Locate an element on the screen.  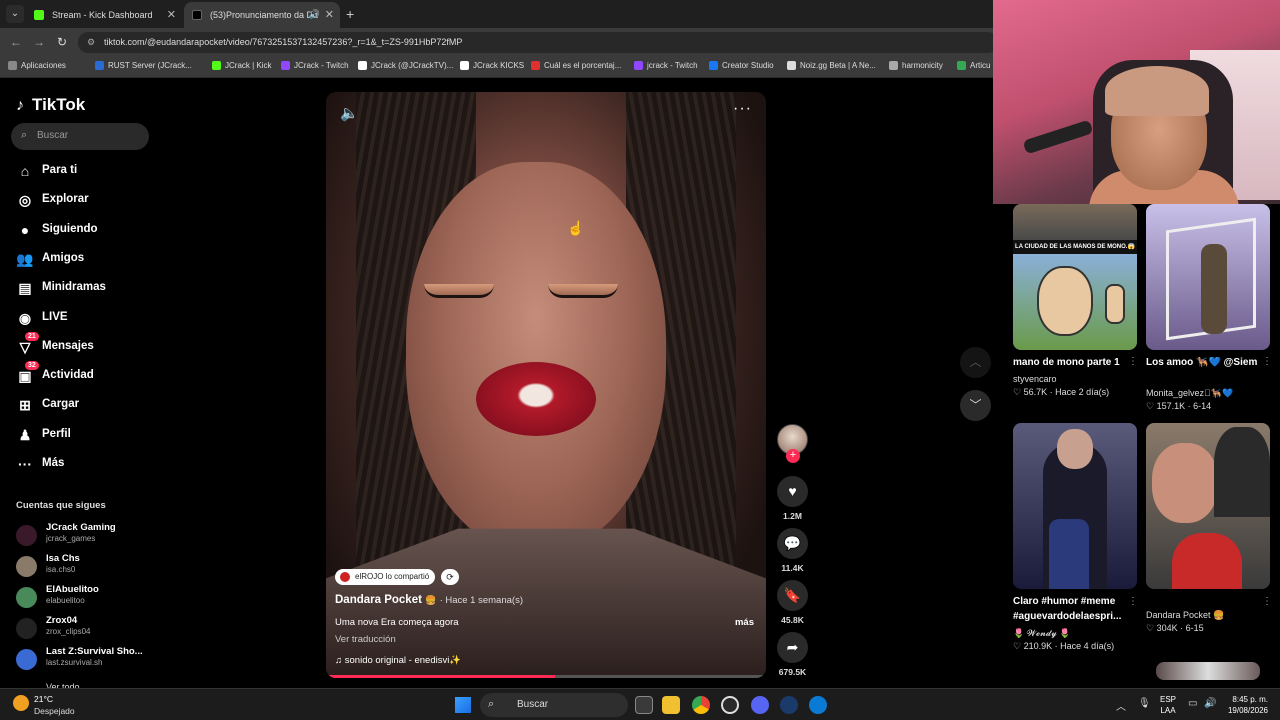
translate-link: Ver traducción is located at coordinates (365, 639).